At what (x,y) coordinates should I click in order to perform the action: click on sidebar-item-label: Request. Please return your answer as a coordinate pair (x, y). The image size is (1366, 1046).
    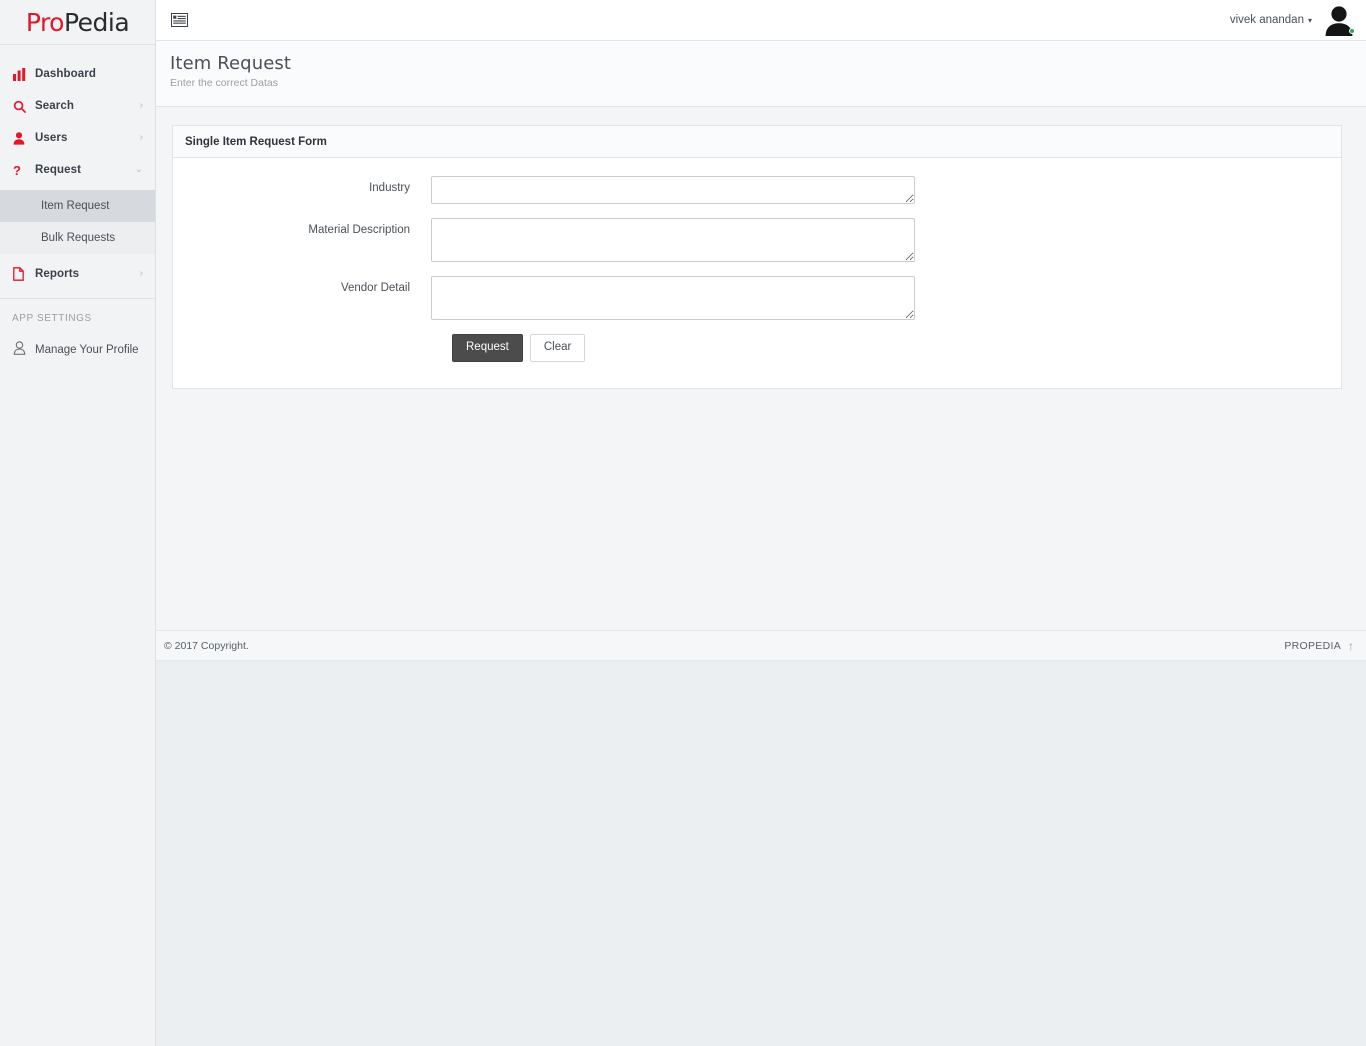
    Looking at the image, I should click on (58, 170).